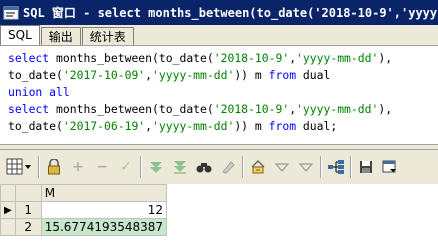 Image resolution: width=438 pixels, height=252 pixels. Describe the element at coordinates (317, 126) in the screenshot. I see `sql-text: dual;` at that location.